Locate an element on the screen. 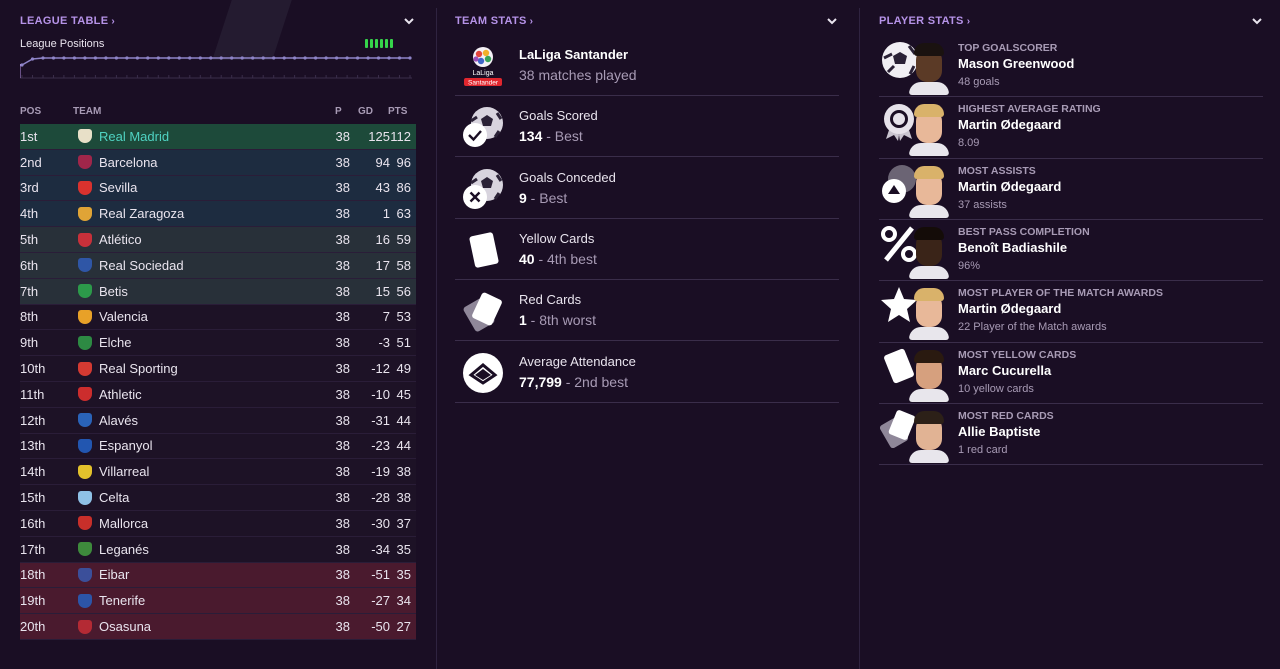 Image resolution: width=1280 pixels, height=669 pixels. player-stats-title: PLAYER STATS is located at coordinates (921, 21).